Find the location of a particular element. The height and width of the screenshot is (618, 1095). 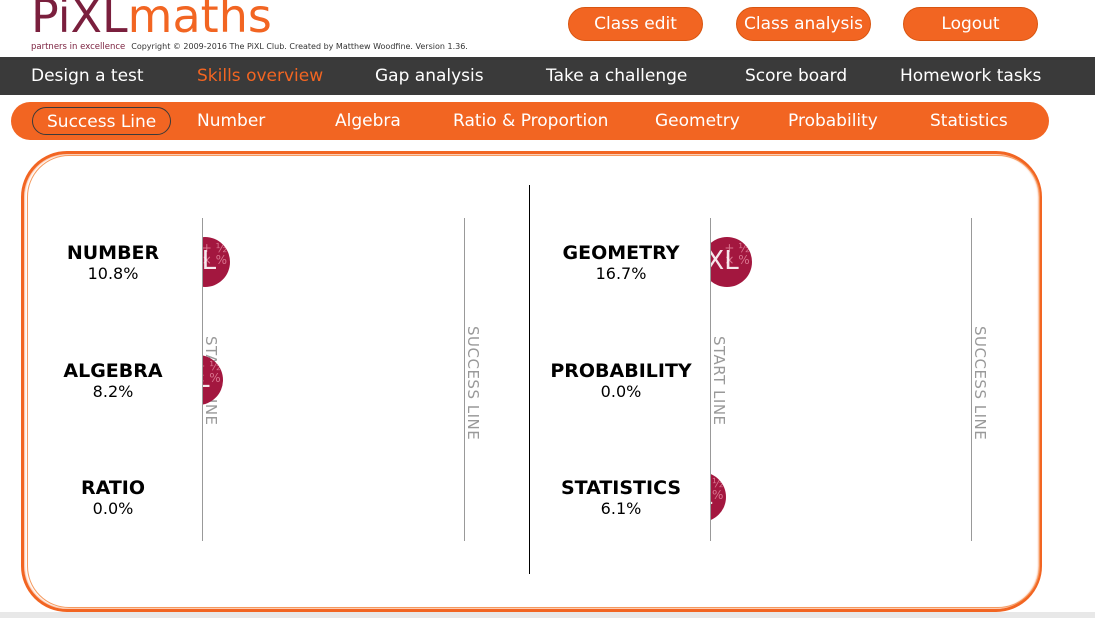

logo-maths-text: maths is located at coordinates (199, 21).